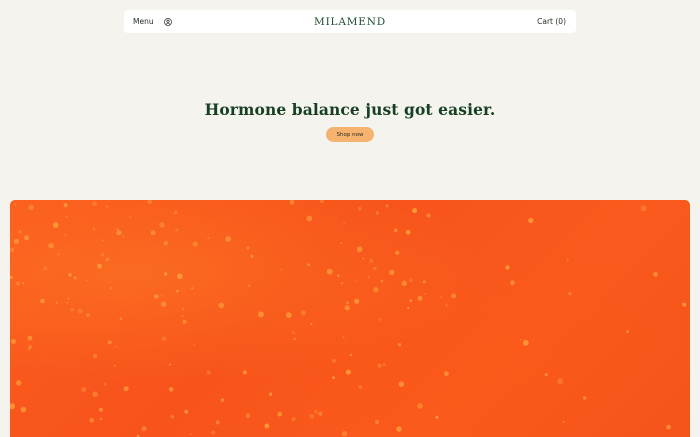  I want to click on user-circle-icon, so click(168, 22).